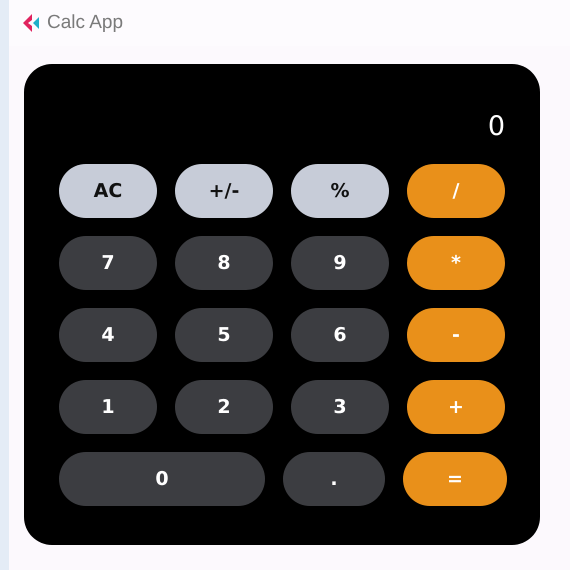  What do you see at coordinates (85, 23) in the screenshot?
I see `window-title: Calc App` at bounding box center [85, 23].